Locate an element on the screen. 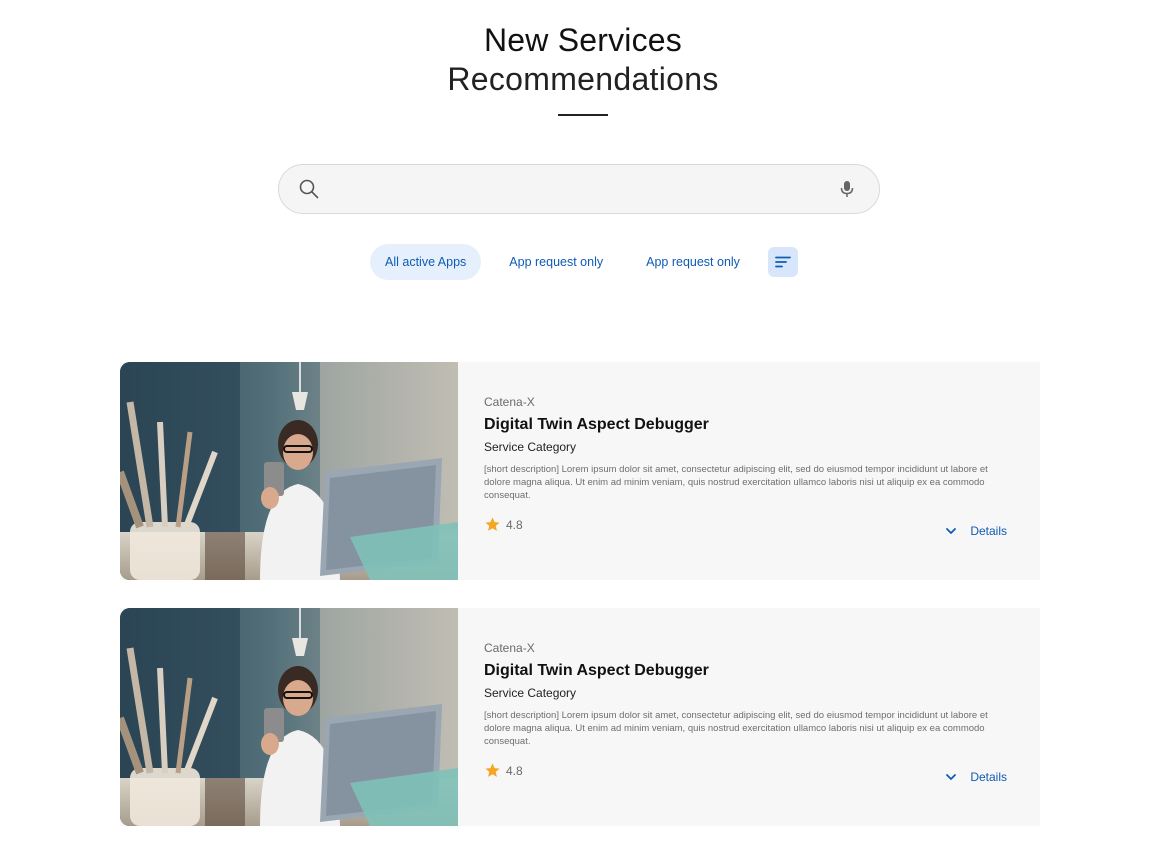 The image size is (1166, 844). sort-icon is located at coordinates (783, 262).